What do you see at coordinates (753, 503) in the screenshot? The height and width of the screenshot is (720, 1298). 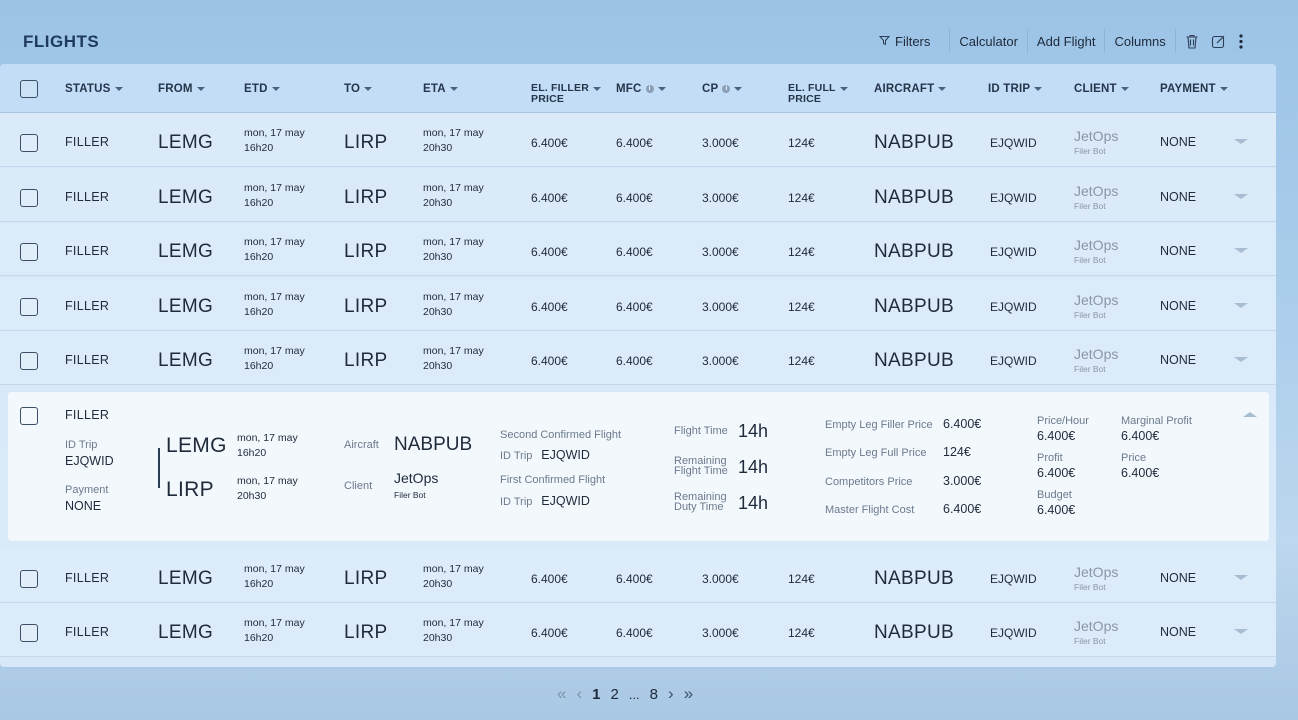 I see `remaining-duty-time-value: 14h` at bounding box center [753, 503].